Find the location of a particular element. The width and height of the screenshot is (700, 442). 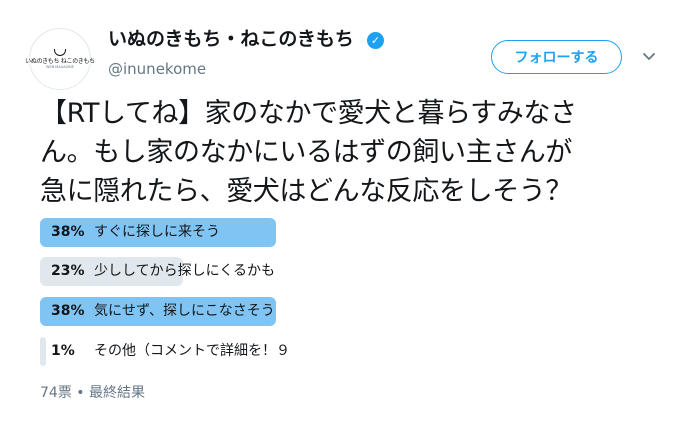

poll-summary: 74票 • 最終結果 is located at coordinates (92, 393).